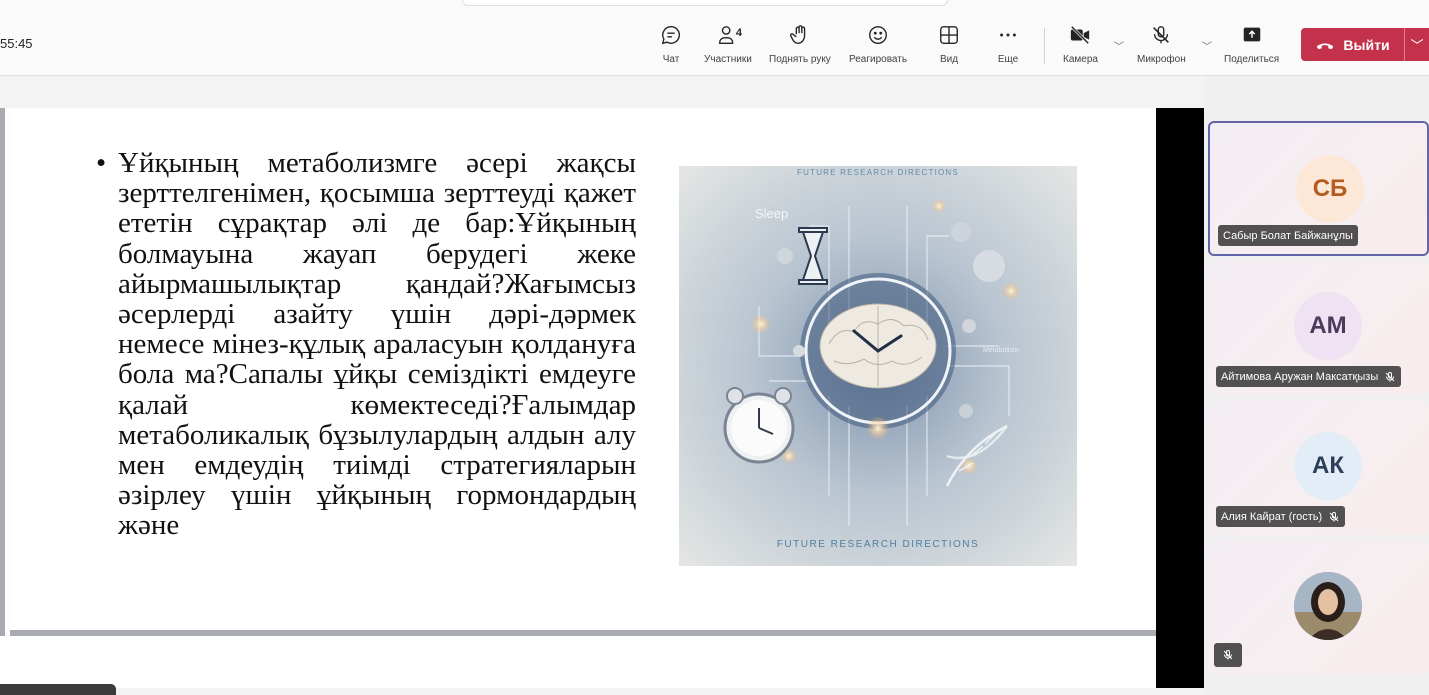 Image resolution: width=1429 pixels, height=695 pixels. I want to click on participant-tile: АК Алия Кайрат (гость), so click(1318, 467).